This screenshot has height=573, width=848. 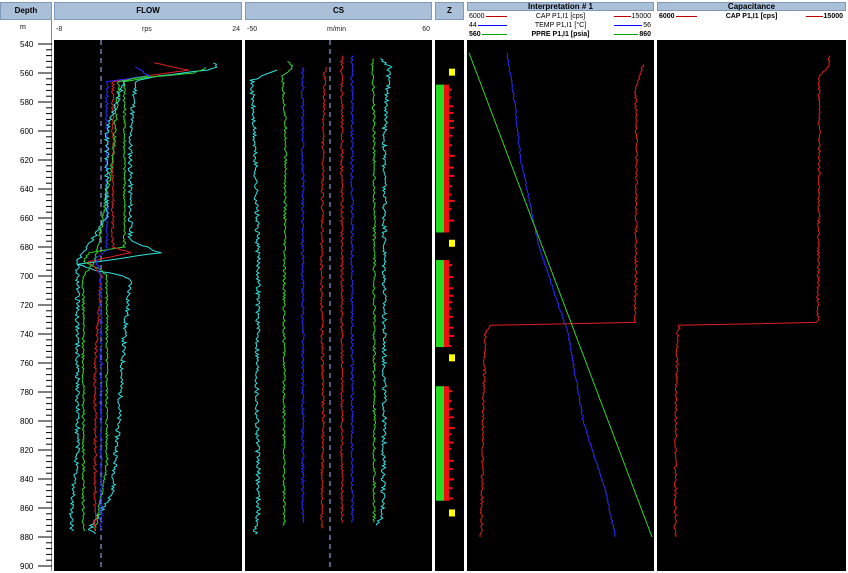 I want to click on legend-name: CAP P1,I1 [cps], so click(x=560, y=16).